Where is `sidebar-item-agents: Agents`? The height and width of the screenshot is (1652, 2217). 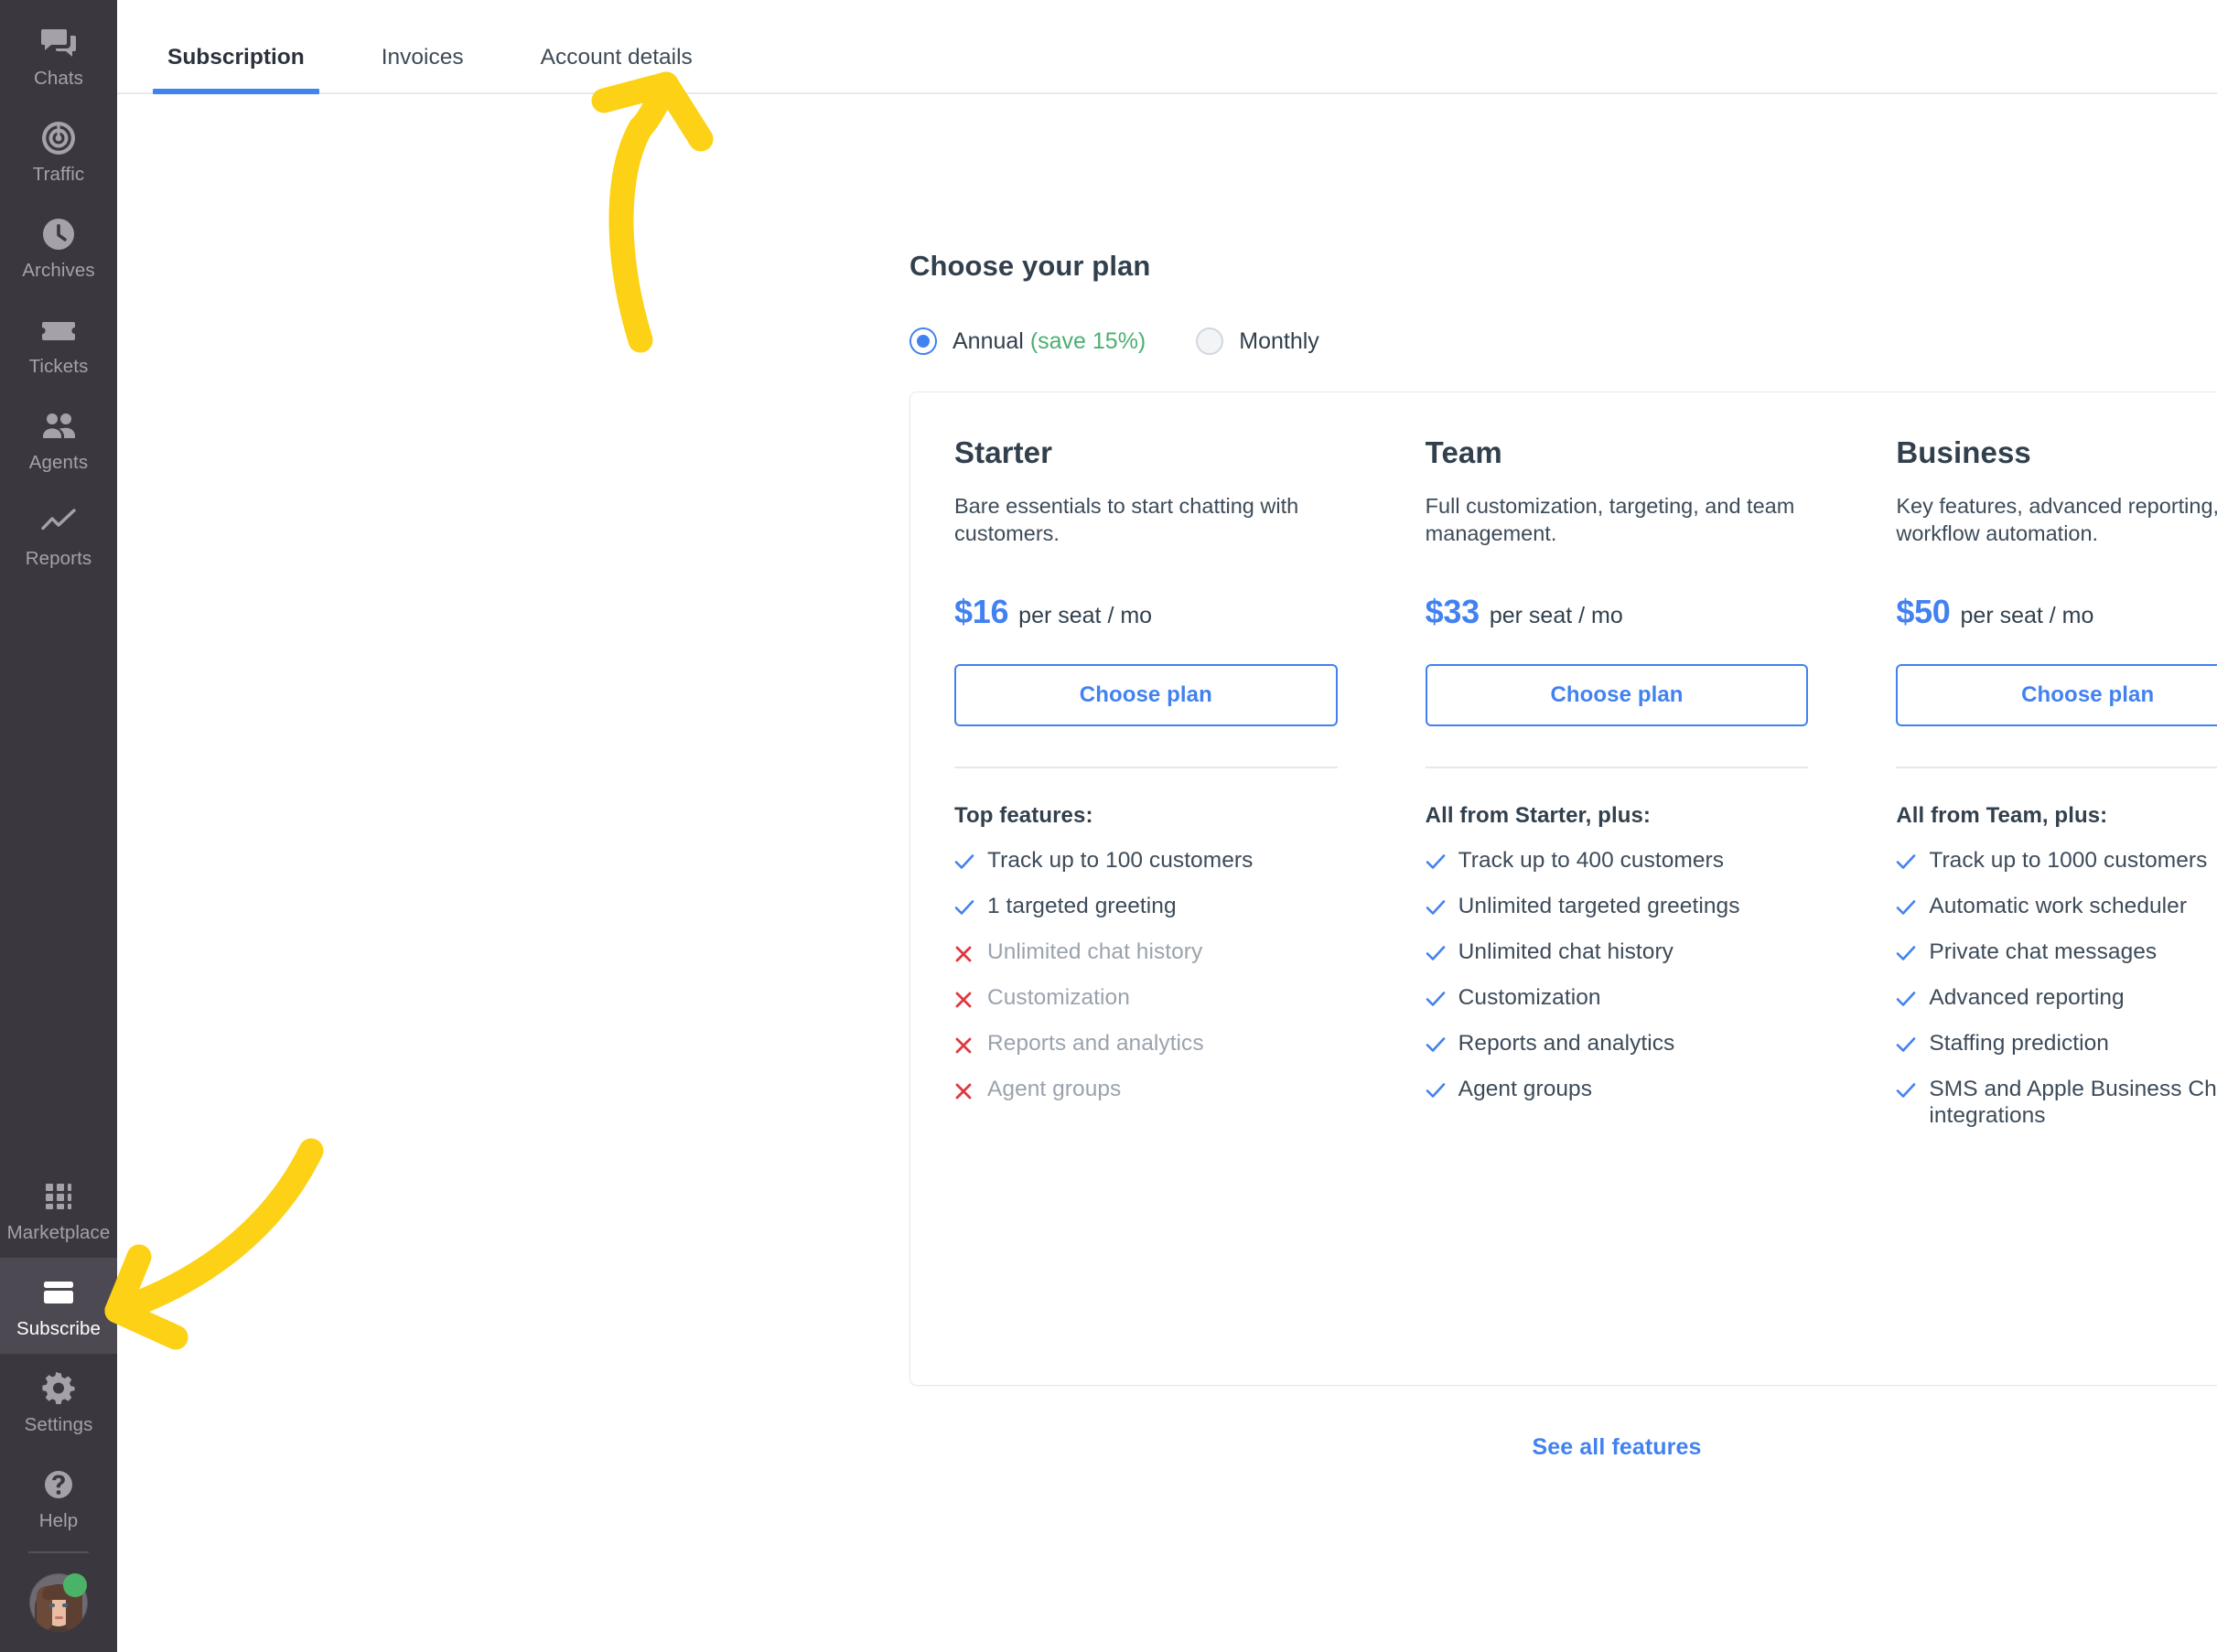
sidebar-item-agents: Agents is located at coordinates (58, 440).